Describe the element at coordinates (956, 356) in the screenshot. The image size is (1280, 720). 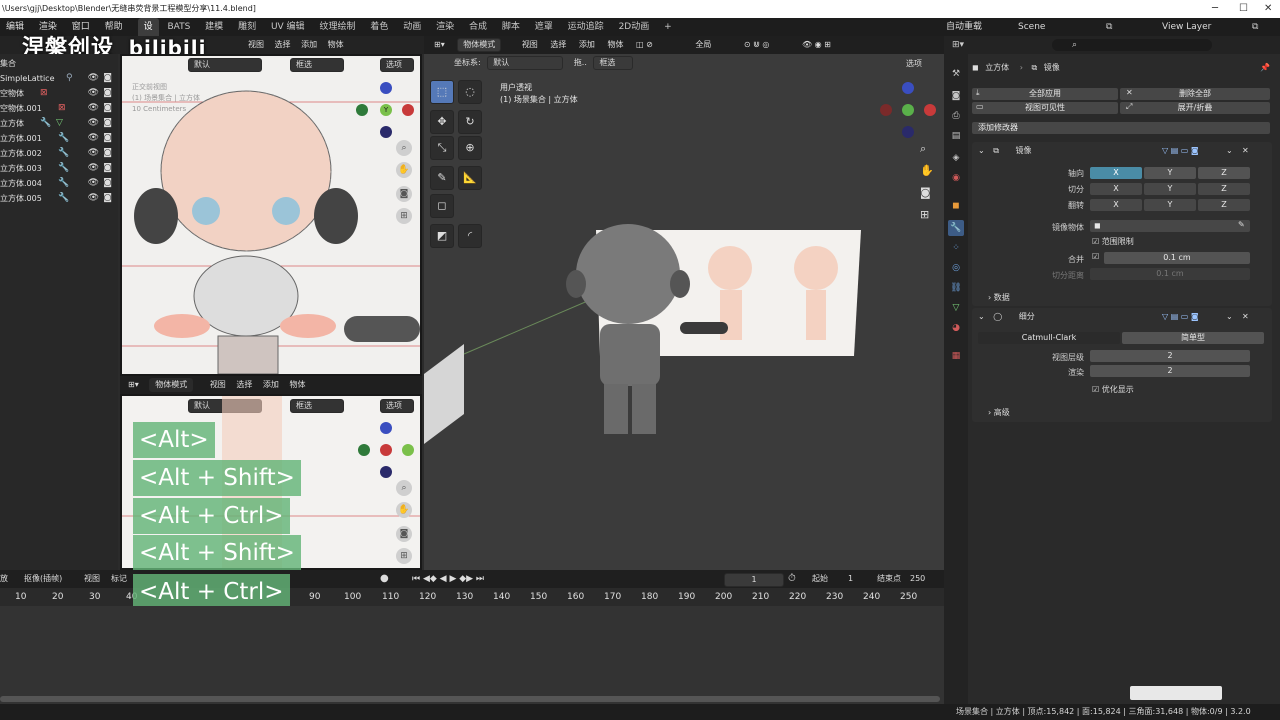
I see `texture-tab-icon: ▦` at that location.